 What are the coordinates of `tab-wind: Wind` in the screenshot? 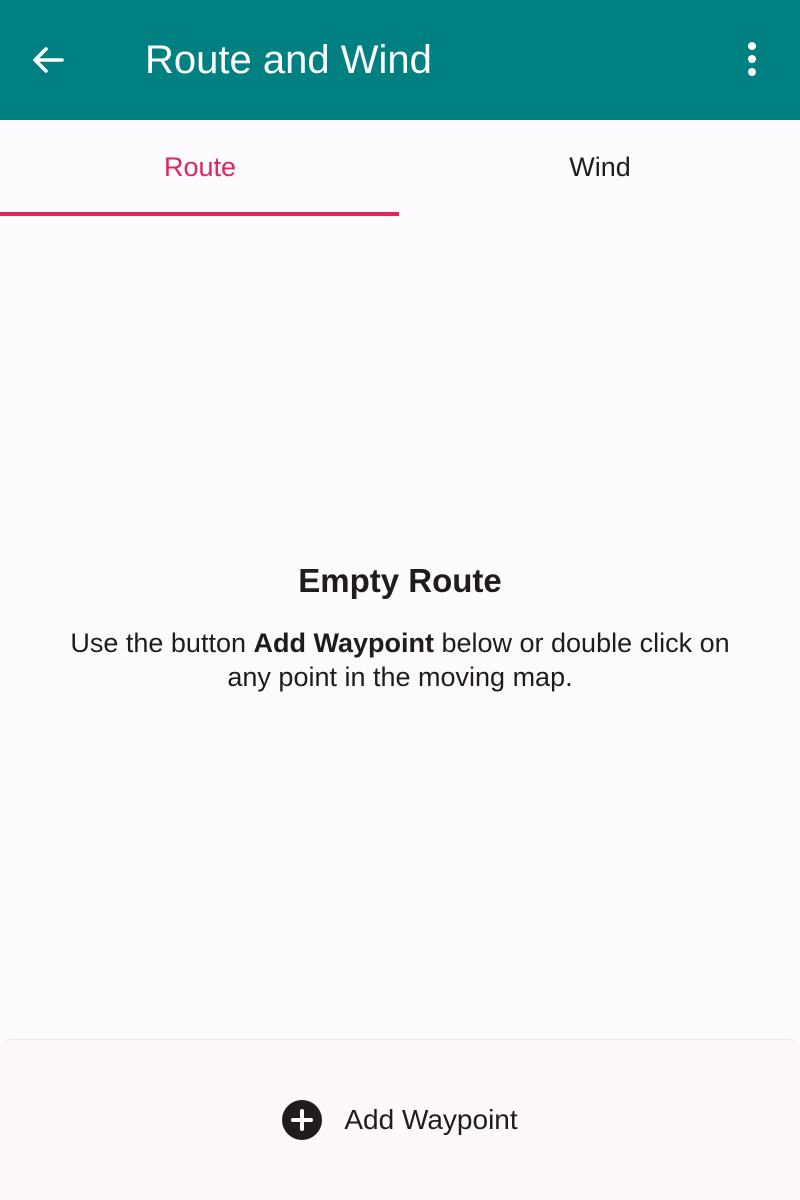 It's located at (600, 168).